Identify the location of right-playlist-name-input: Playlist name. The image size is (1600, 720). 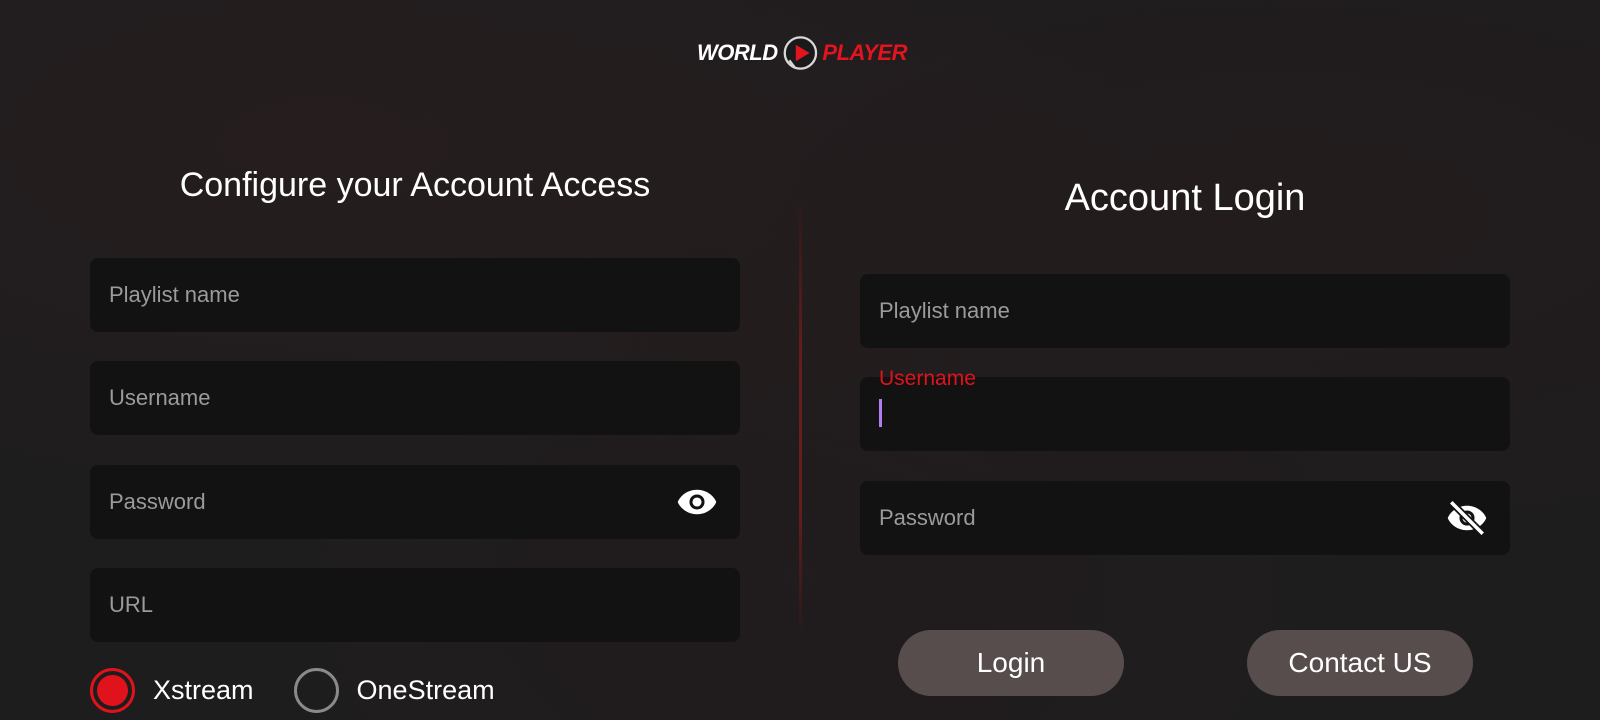
(1185, 311).